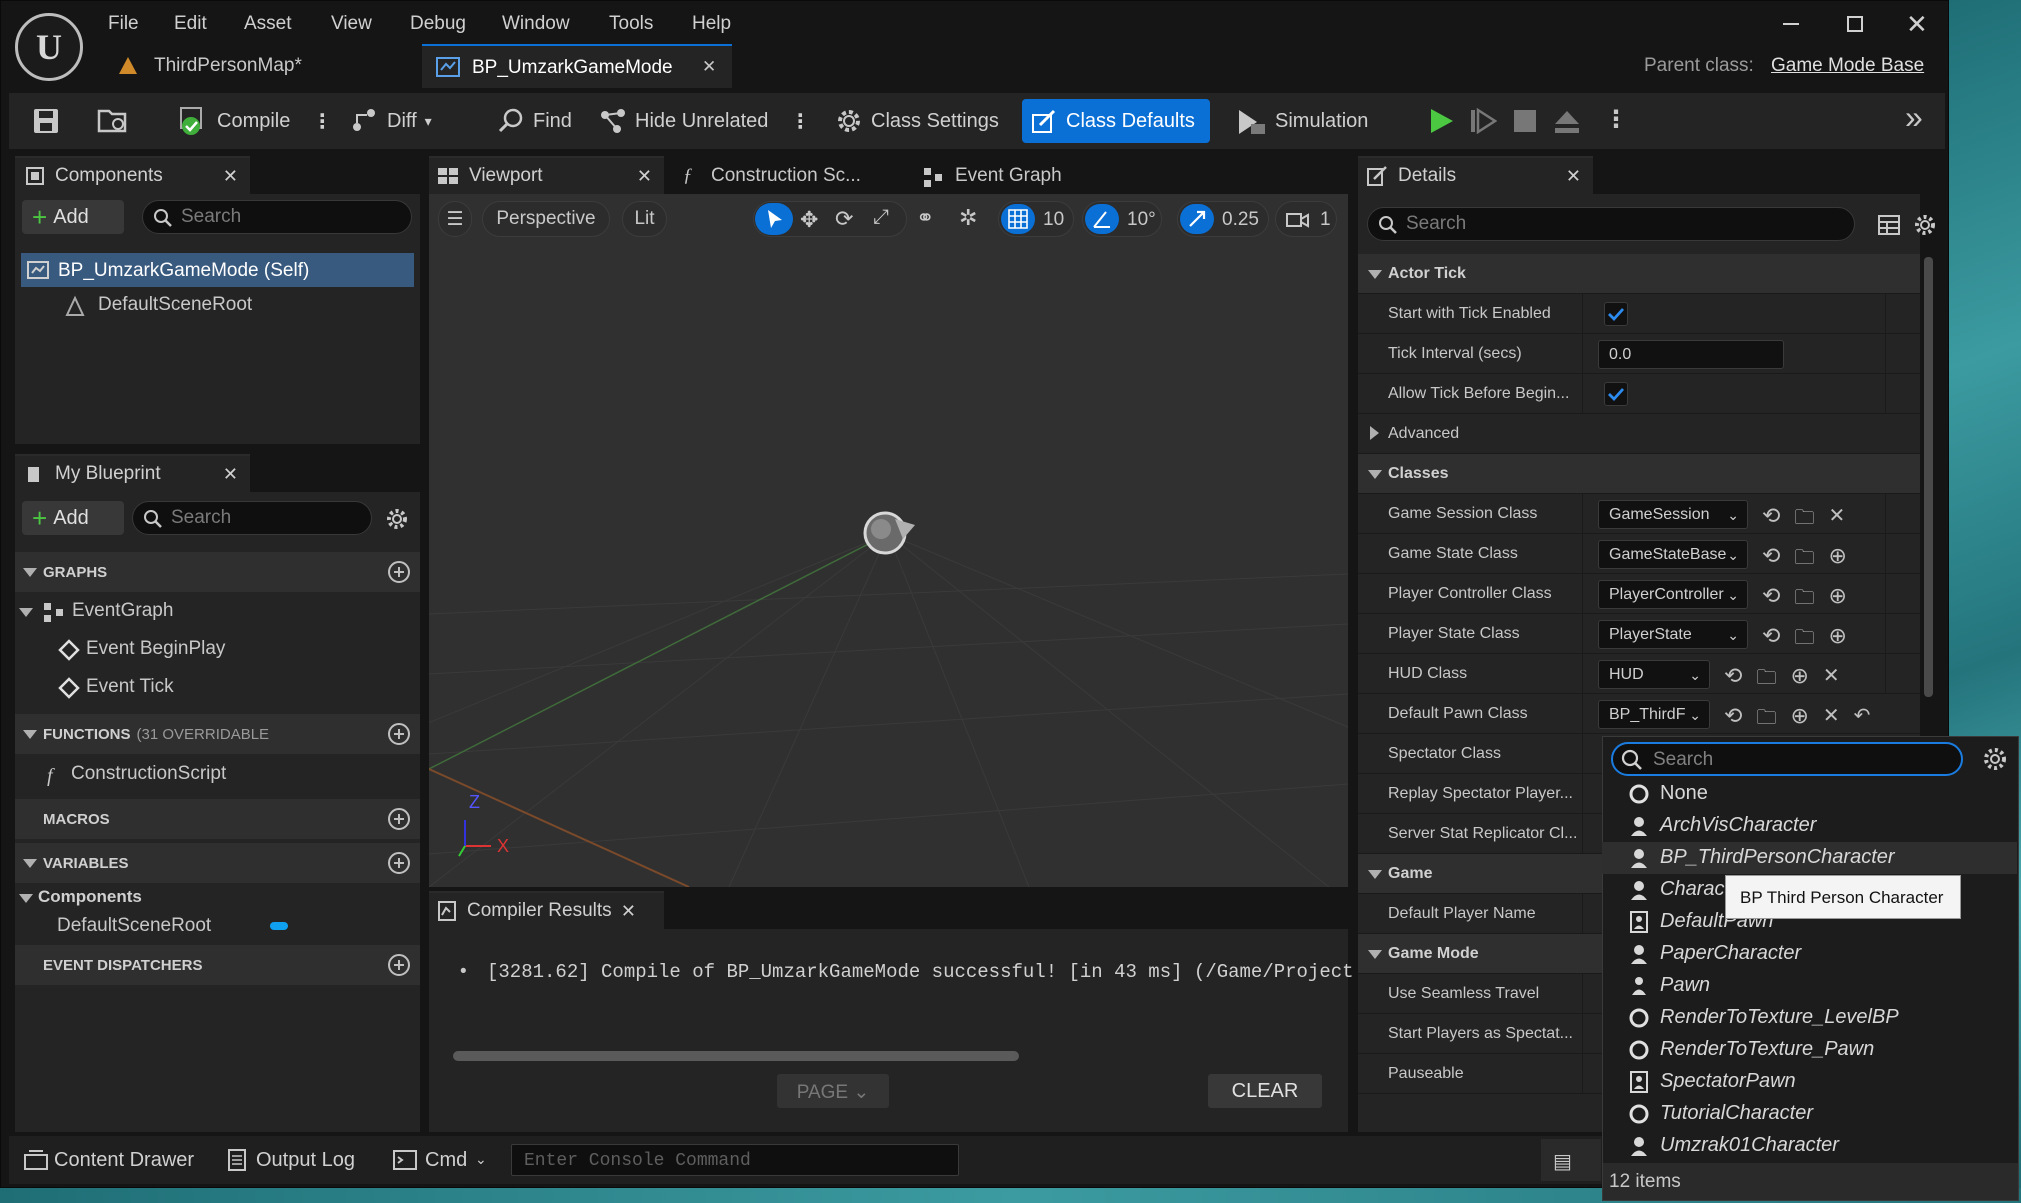  I want to click on event-graph-item: EventGraph, so click(122, 611).